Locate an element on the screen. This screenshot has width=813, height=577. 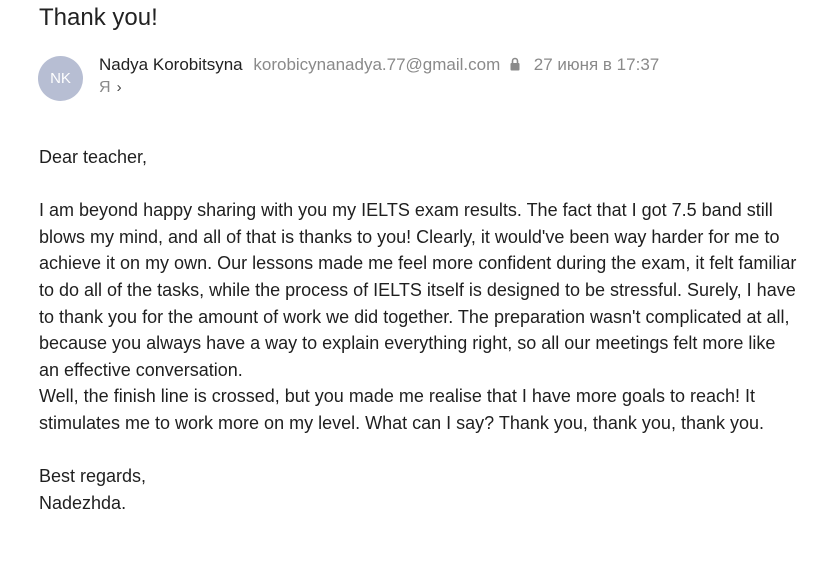
recipient-toggle: Я › is located at coordinates (110, 88).